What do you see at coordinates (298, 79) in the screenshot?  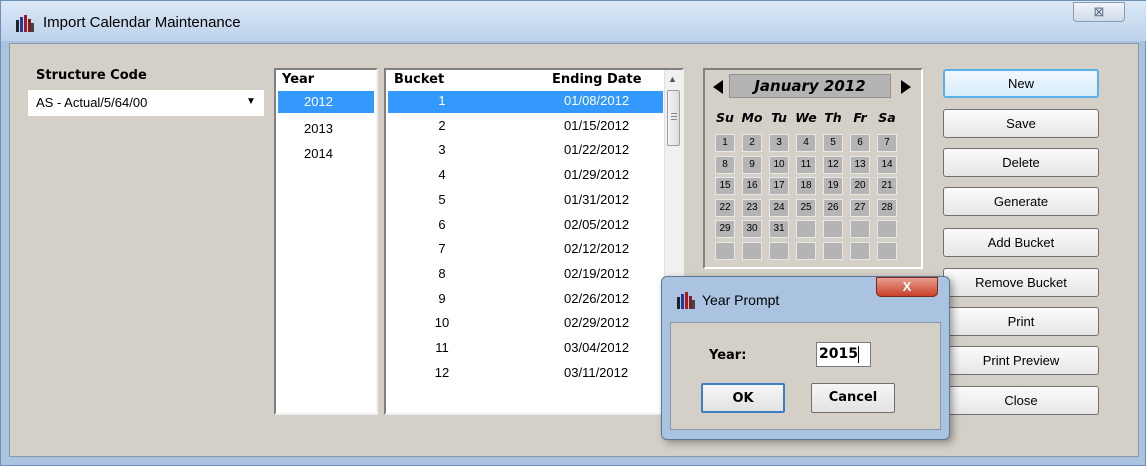 I see `year-list-header: Year` at bounding box center [298, 79].